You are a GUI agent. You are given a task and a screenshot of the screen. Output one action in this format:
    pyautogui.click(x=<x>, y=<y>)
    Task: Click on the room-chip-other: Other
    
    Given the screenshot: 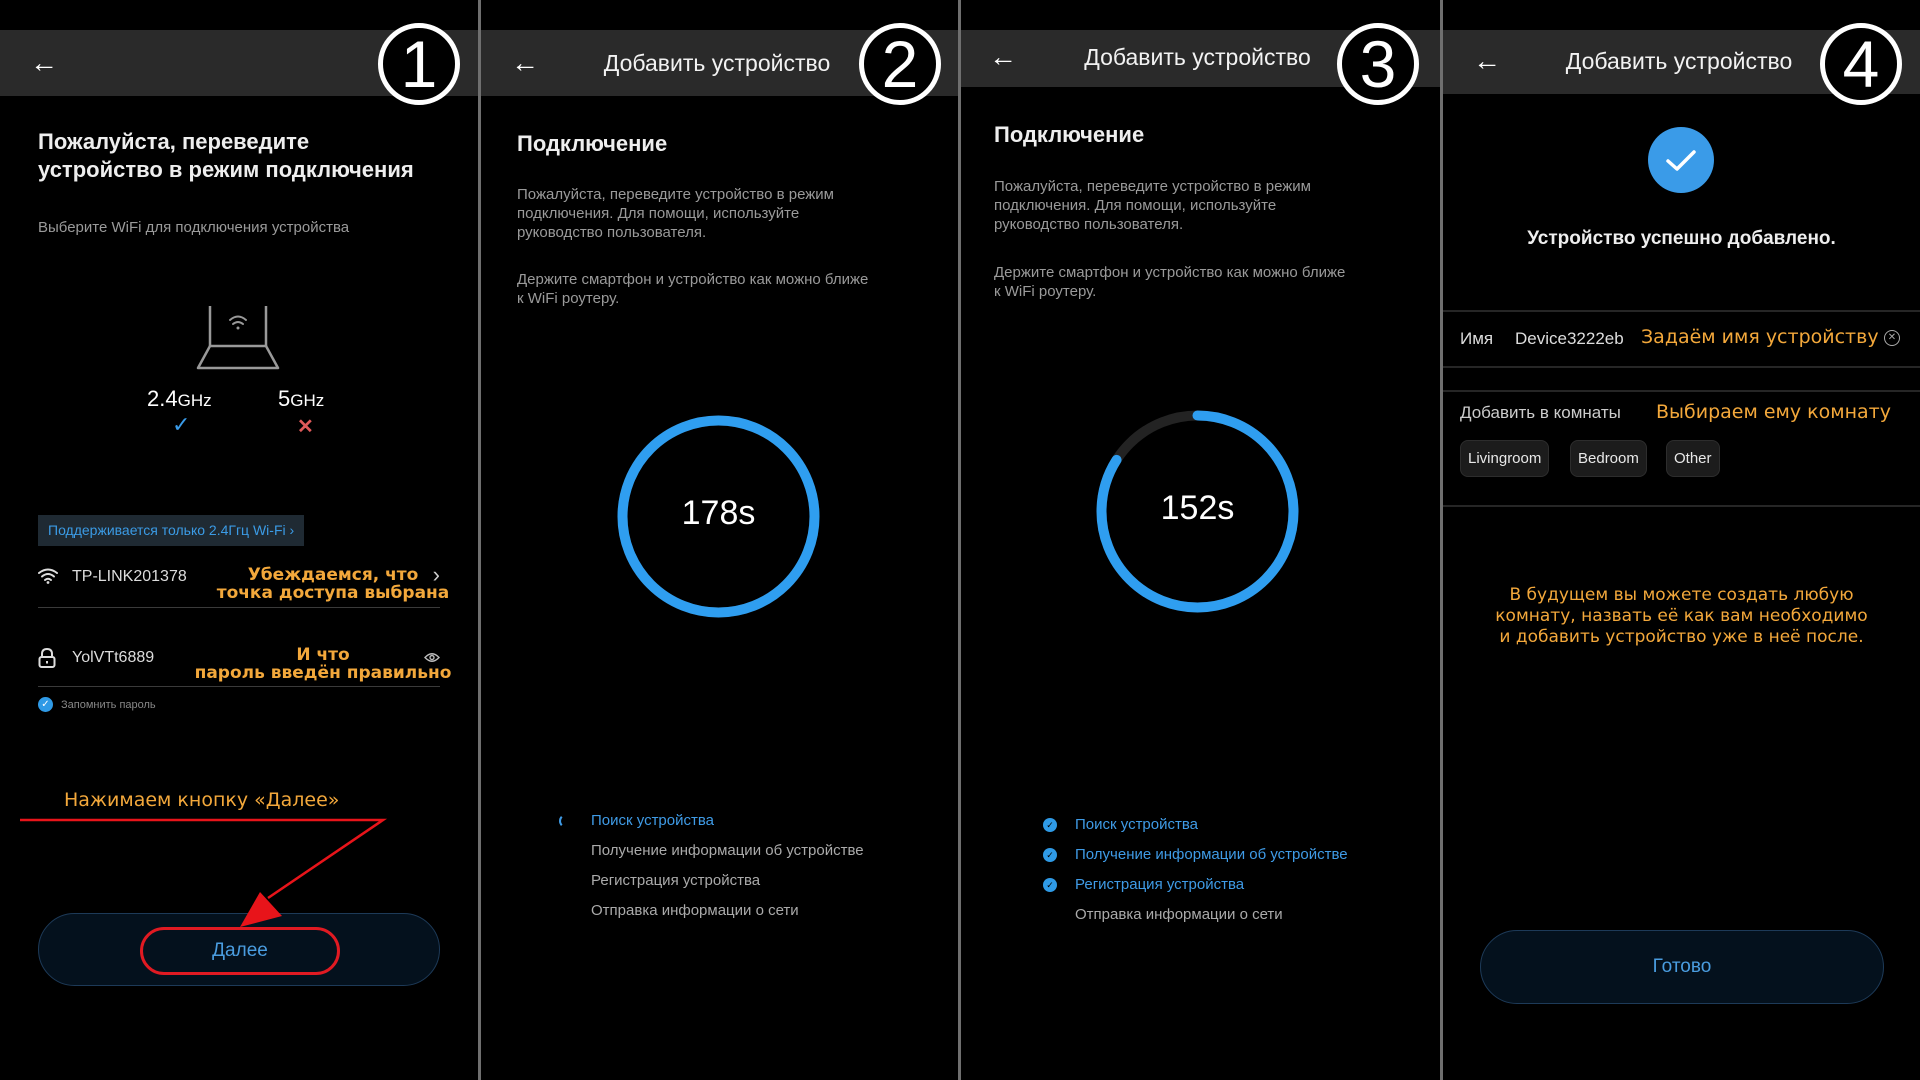 What is the action you would take?
    pyautogui.click(x=1693, y=458)
    